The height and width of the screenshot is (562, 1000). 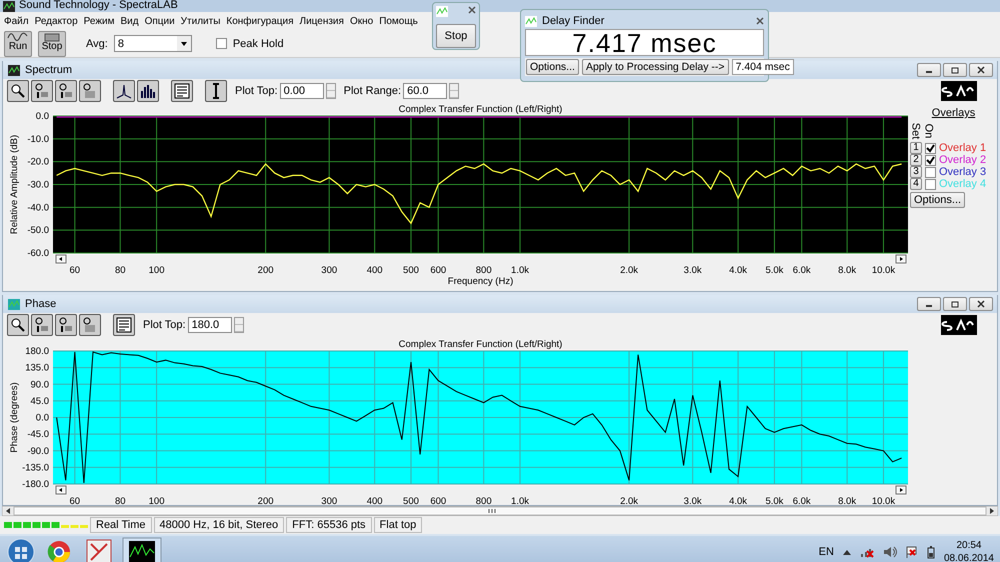 I want to click on menu-item: Режим, so click(x=99, y=21).